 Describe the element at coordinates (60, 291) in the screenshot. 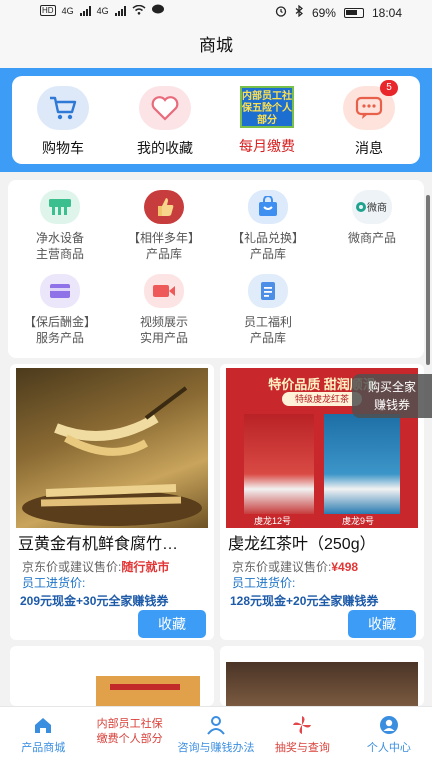

I see `card-icon` at that location.